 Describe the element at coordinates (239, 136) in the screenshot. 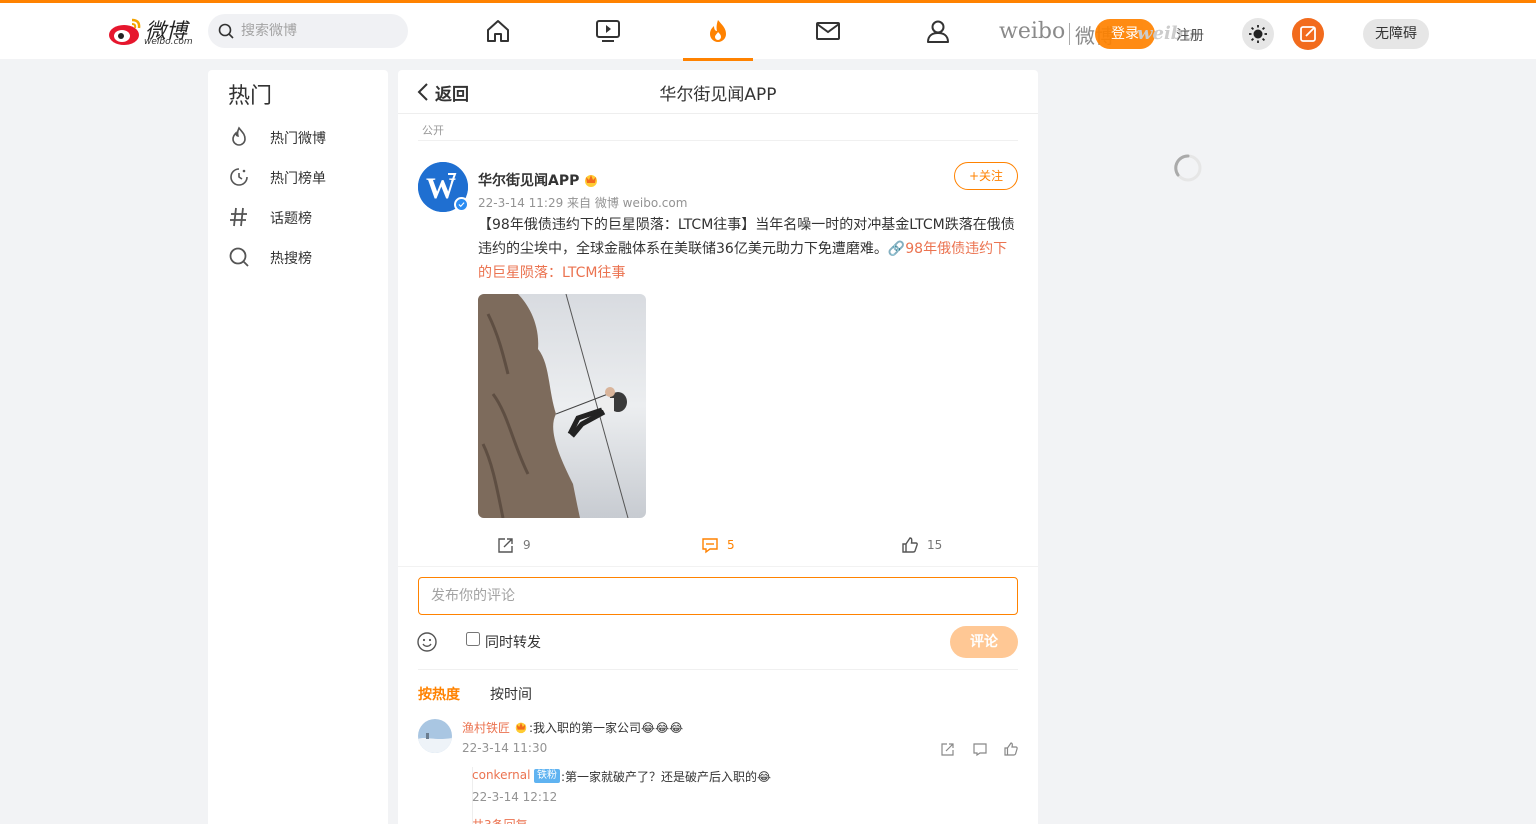

I see `flame-icon` at that location.